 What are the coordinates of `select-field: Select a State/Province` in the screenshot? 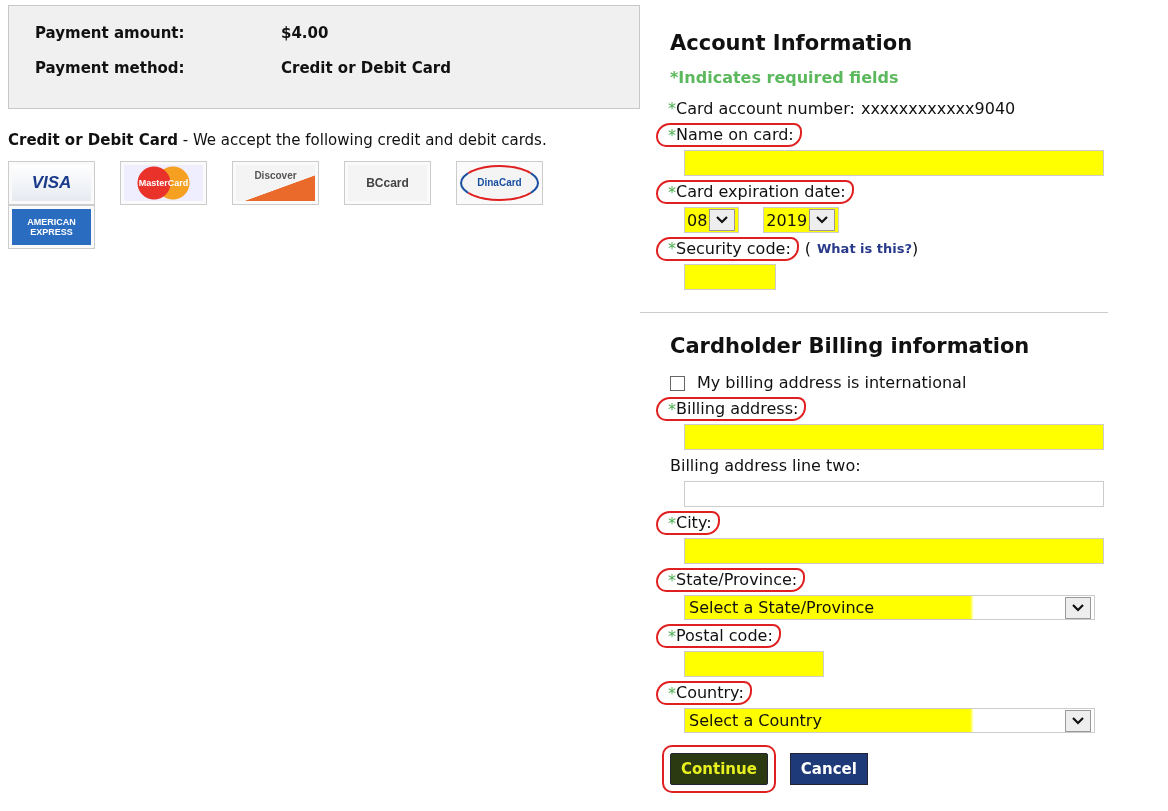 It's located at (889, 607).